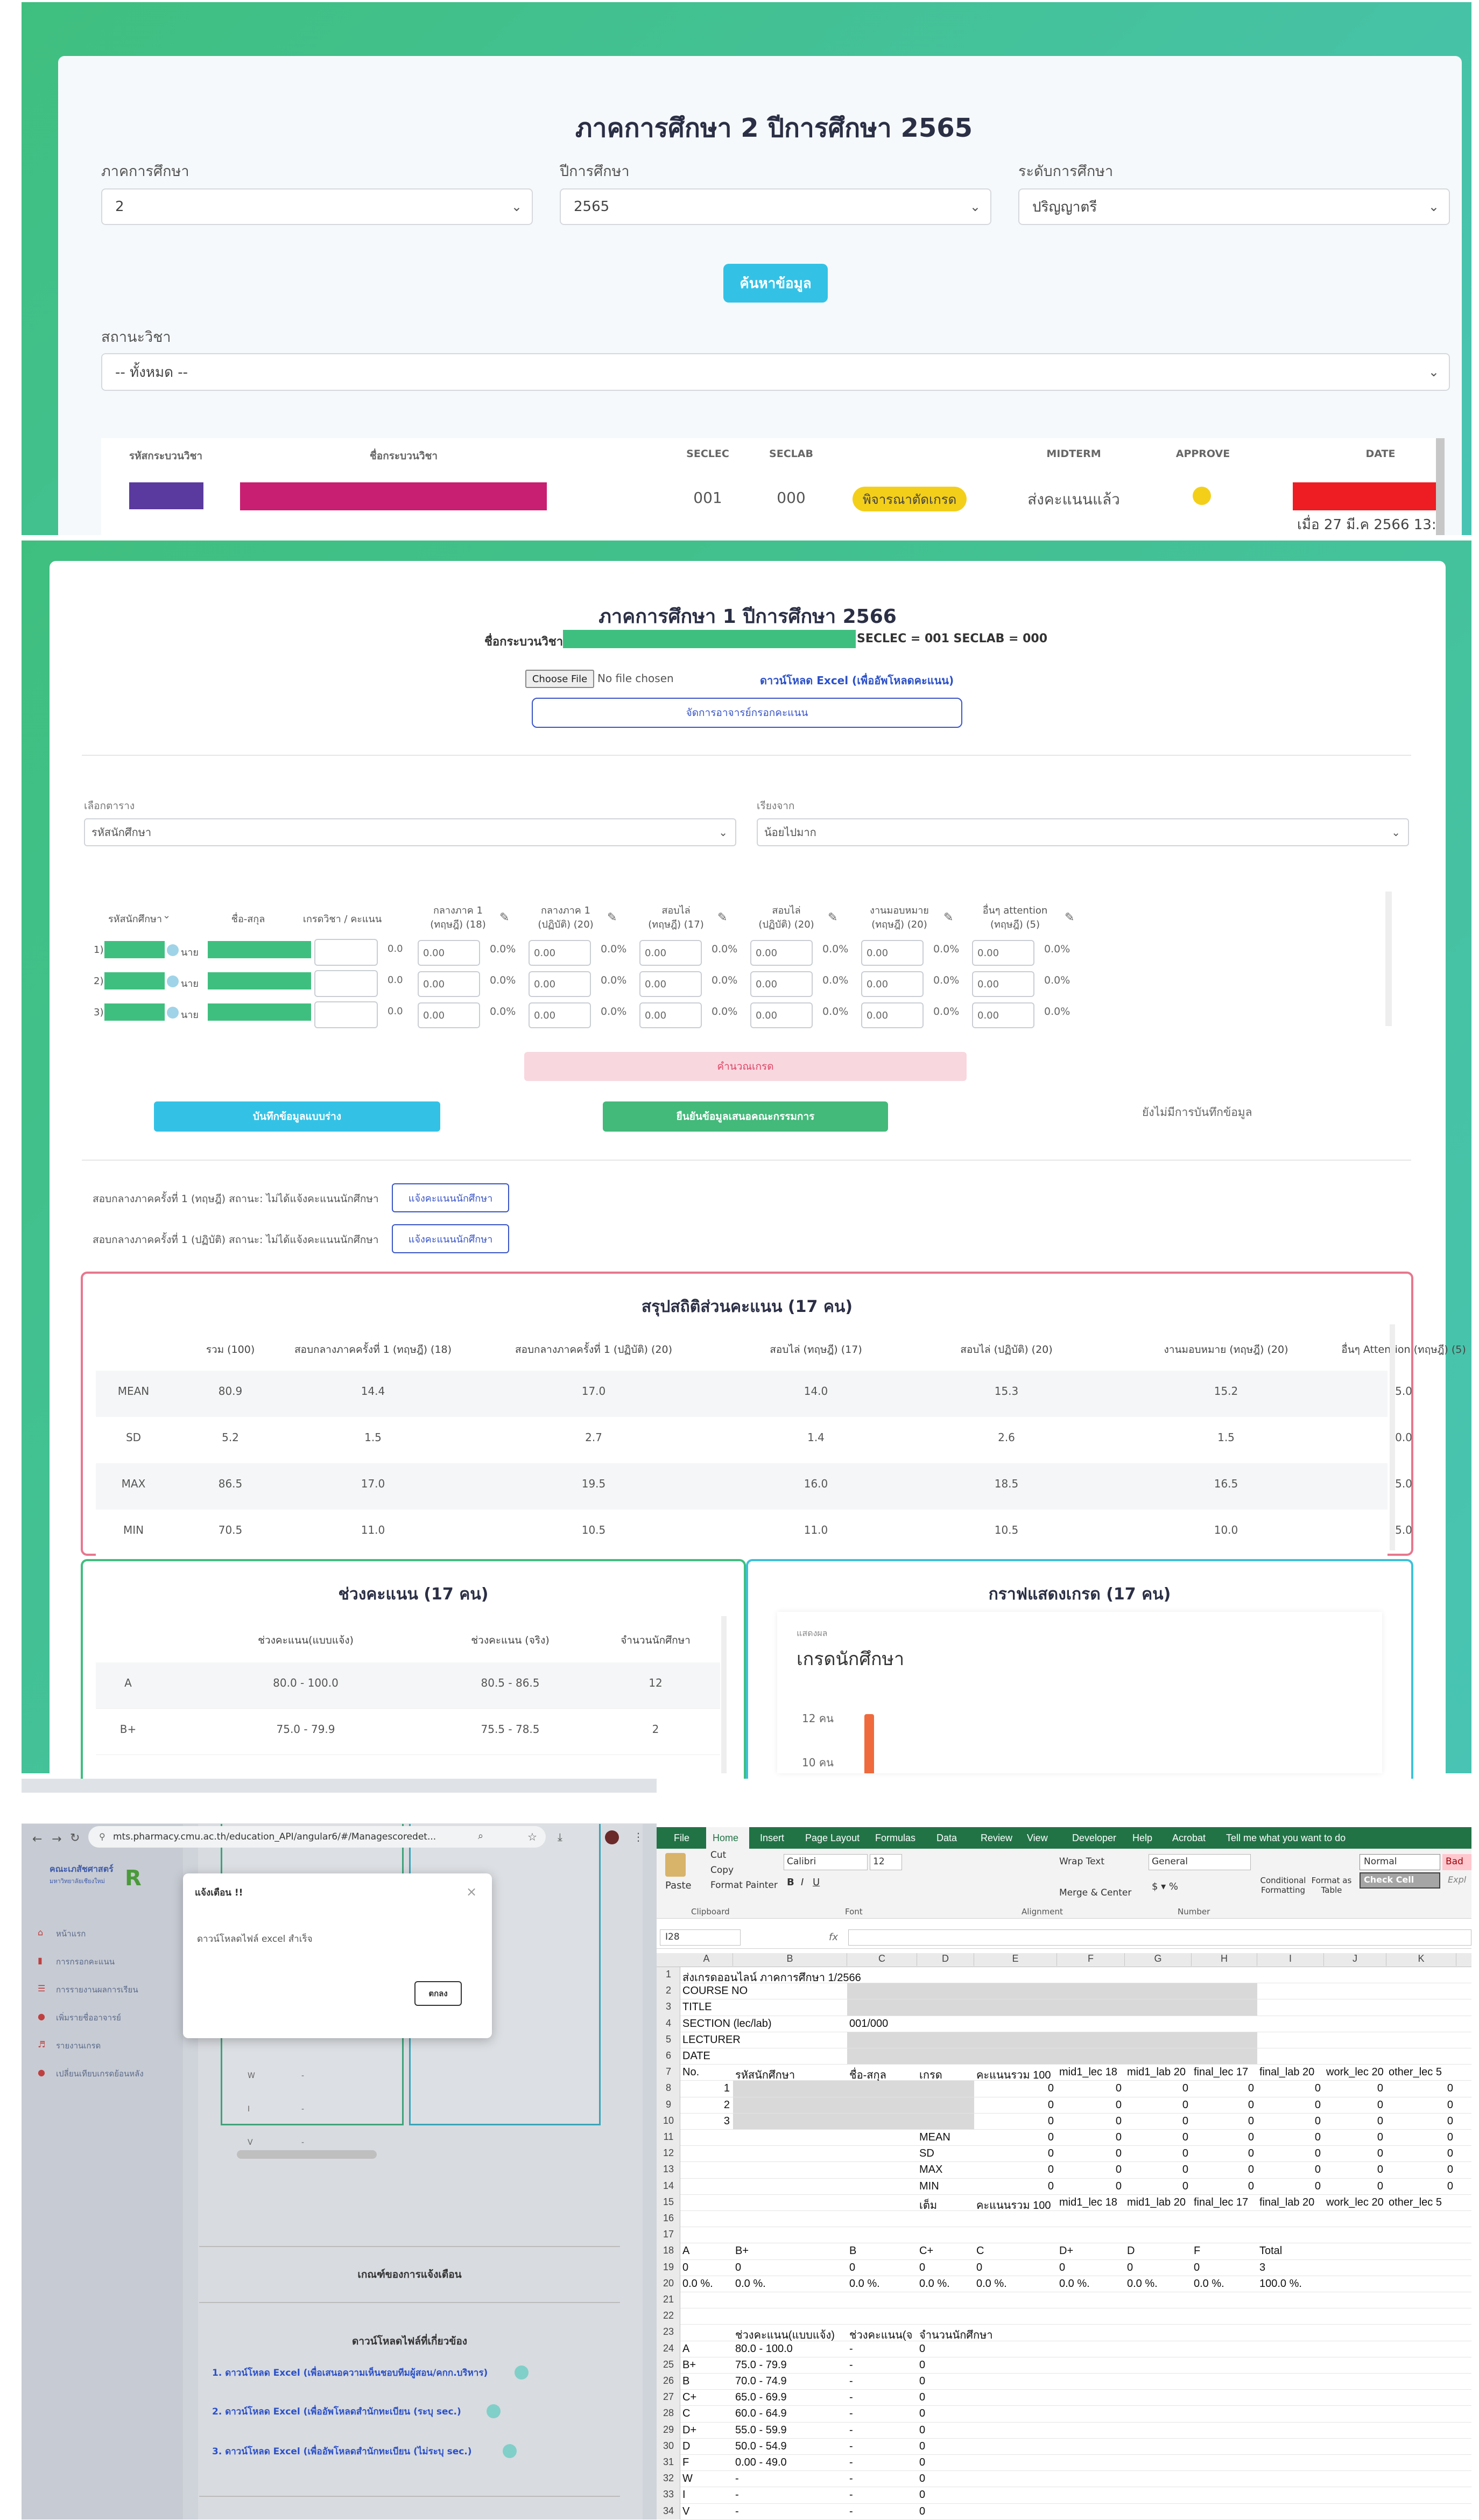 The width and height of the screenshot is (1479, 2520). I want to click on row-header: 33, so click(669, 2494).